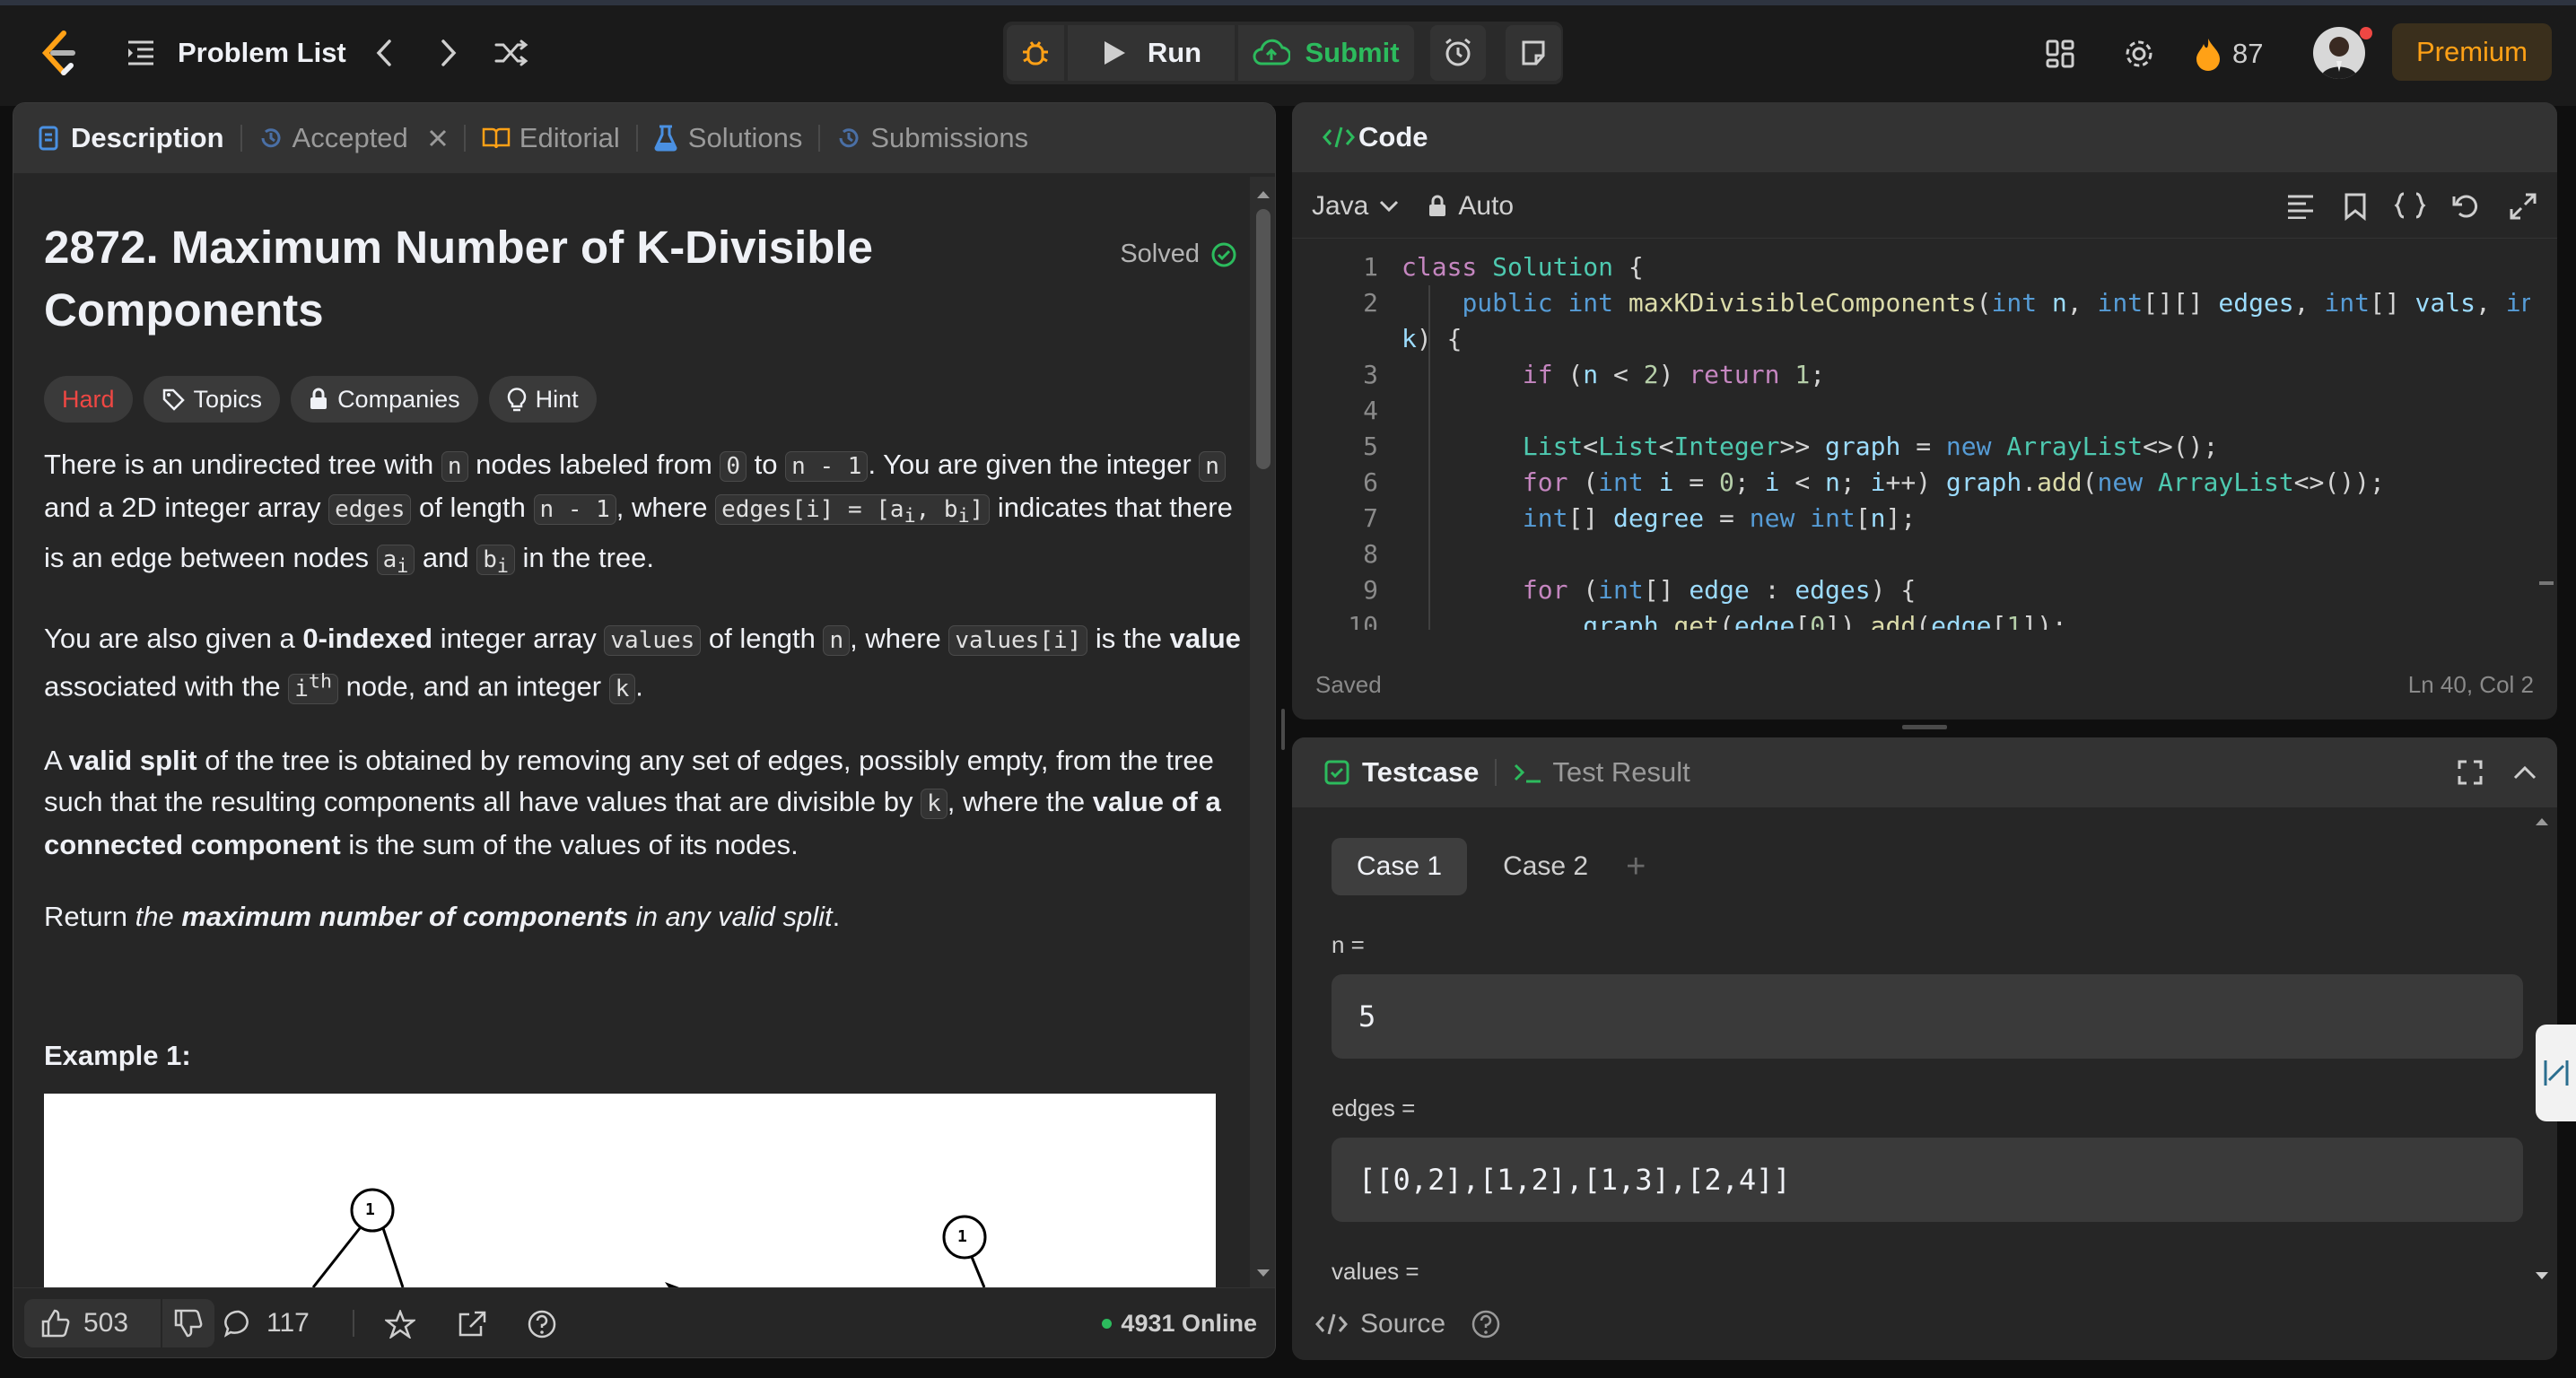 The height and width of the screenshot is (1378, 2576). What do you see at coordinates (184, 310) in the screenshot?
I see `problem-title-line: Components` at bounding box center [184, 310].